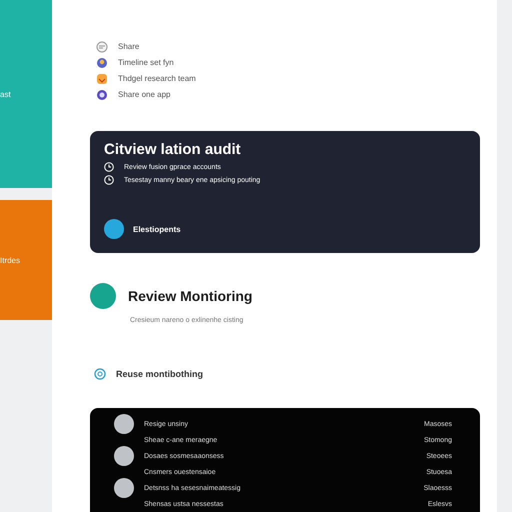 The height and width of the screenshot is (512, 512). Describe the element at coordinates (157, 78) in the screenshot. I see `menu-item: Thdgel research team` at that location.